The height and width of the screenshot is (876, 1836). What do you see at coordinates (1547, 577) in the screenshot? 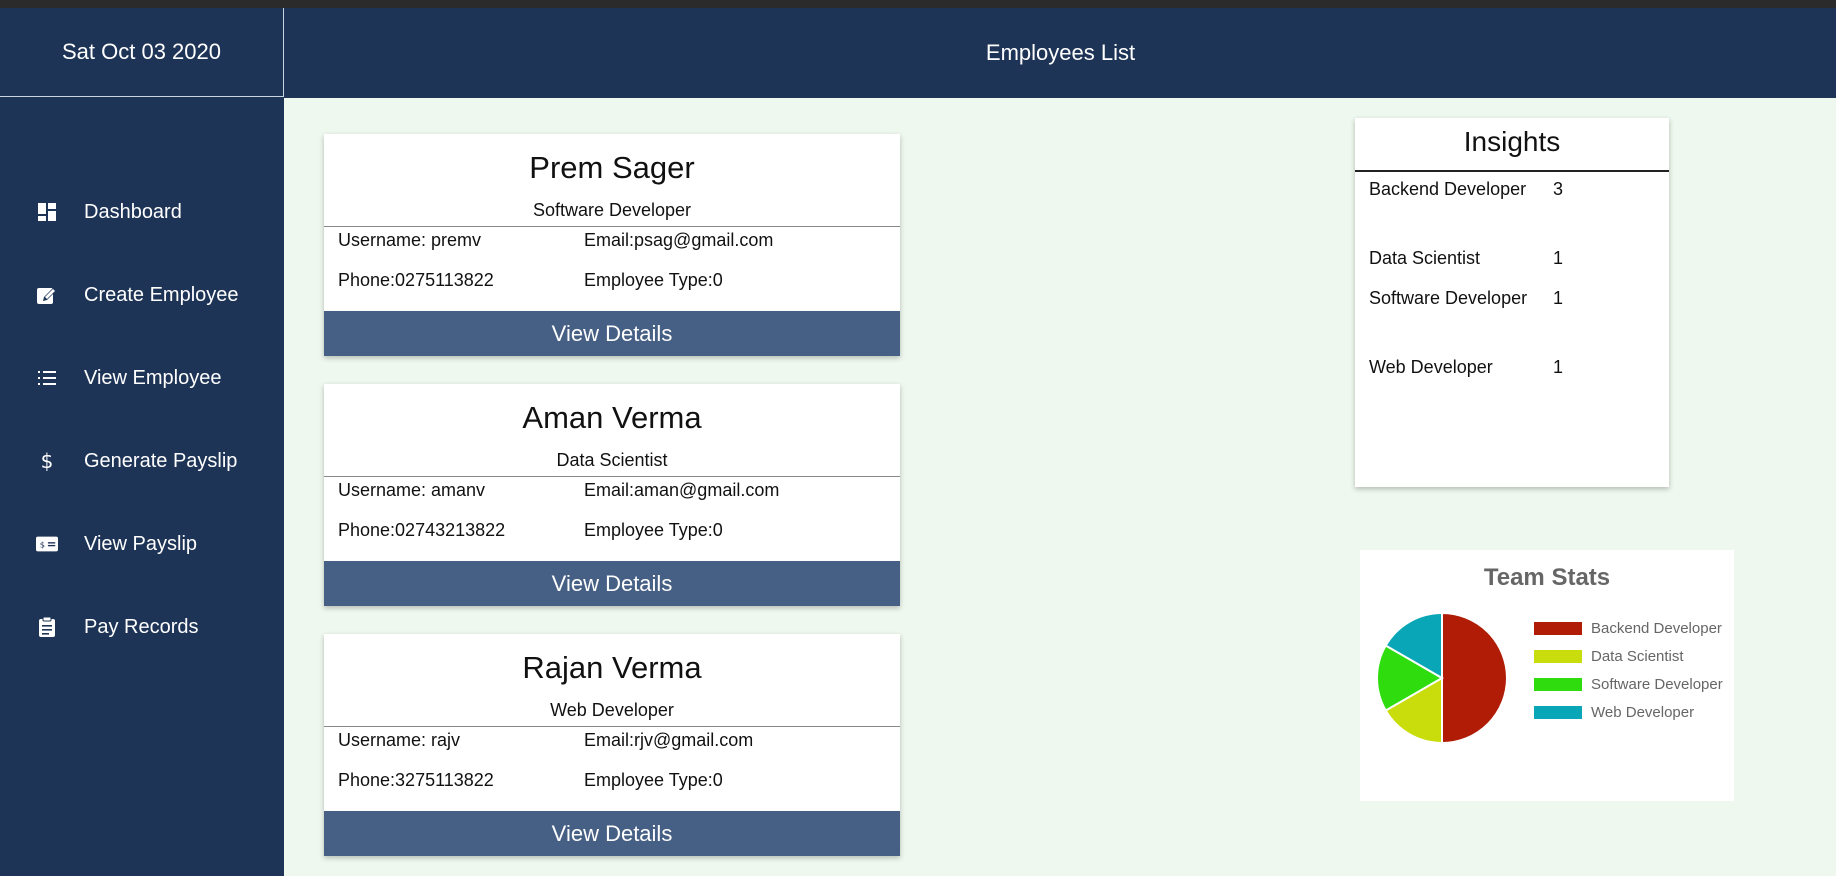
I see `chart-title: Team Stats` at bounding box center [1547, 577].